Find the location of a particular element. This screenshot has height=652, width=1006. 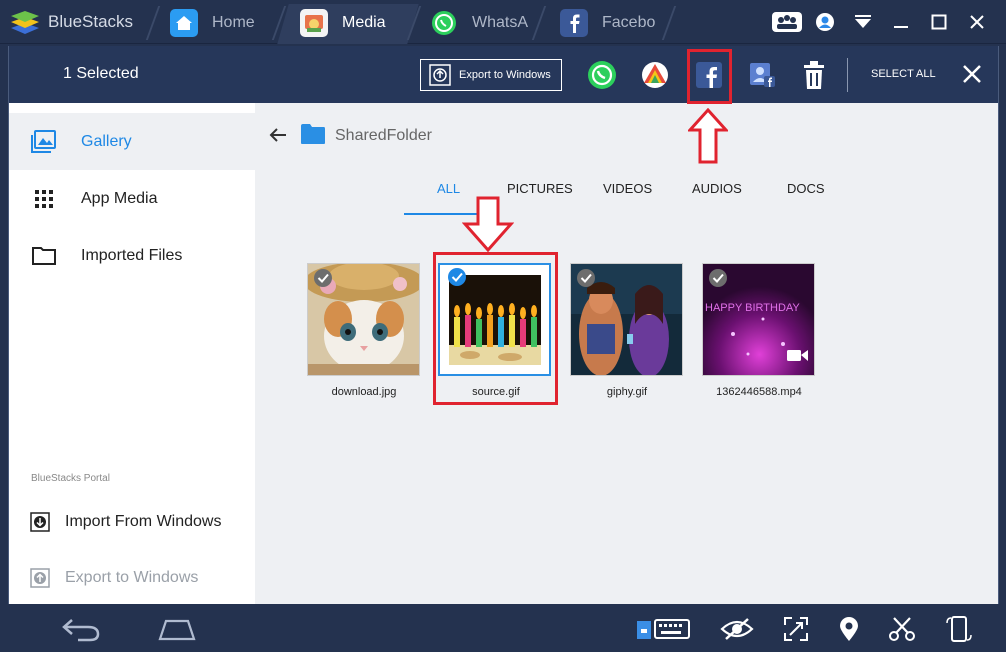

close-window-icon is located at coordinates (977, 22).